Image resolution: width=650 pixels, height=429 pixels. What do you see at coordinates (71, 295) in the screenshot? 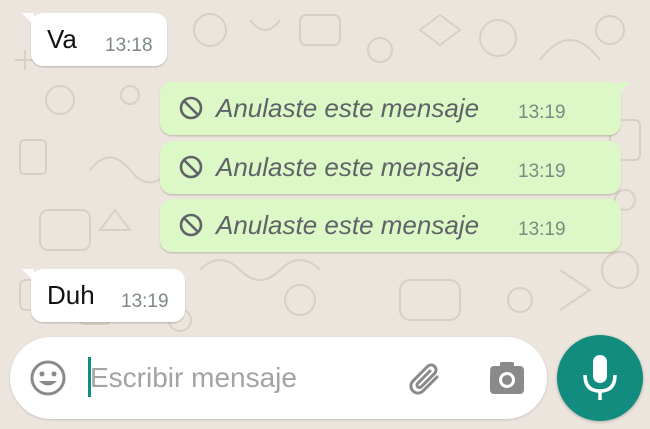
I see `message-text: Duh` at bounding box center [71, 295].